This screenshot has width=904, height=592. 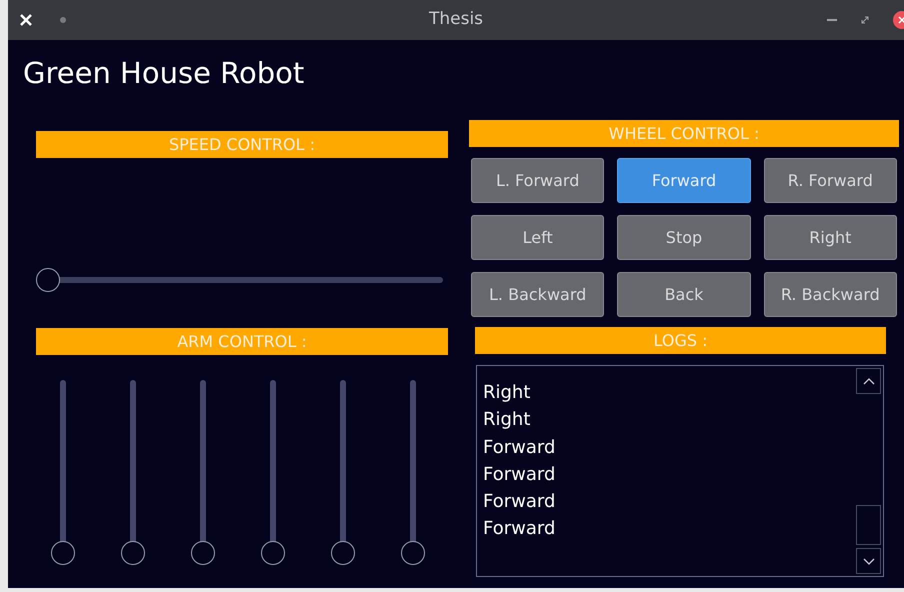 I want to click on scroll-up-button, so click(x=868, y=381).